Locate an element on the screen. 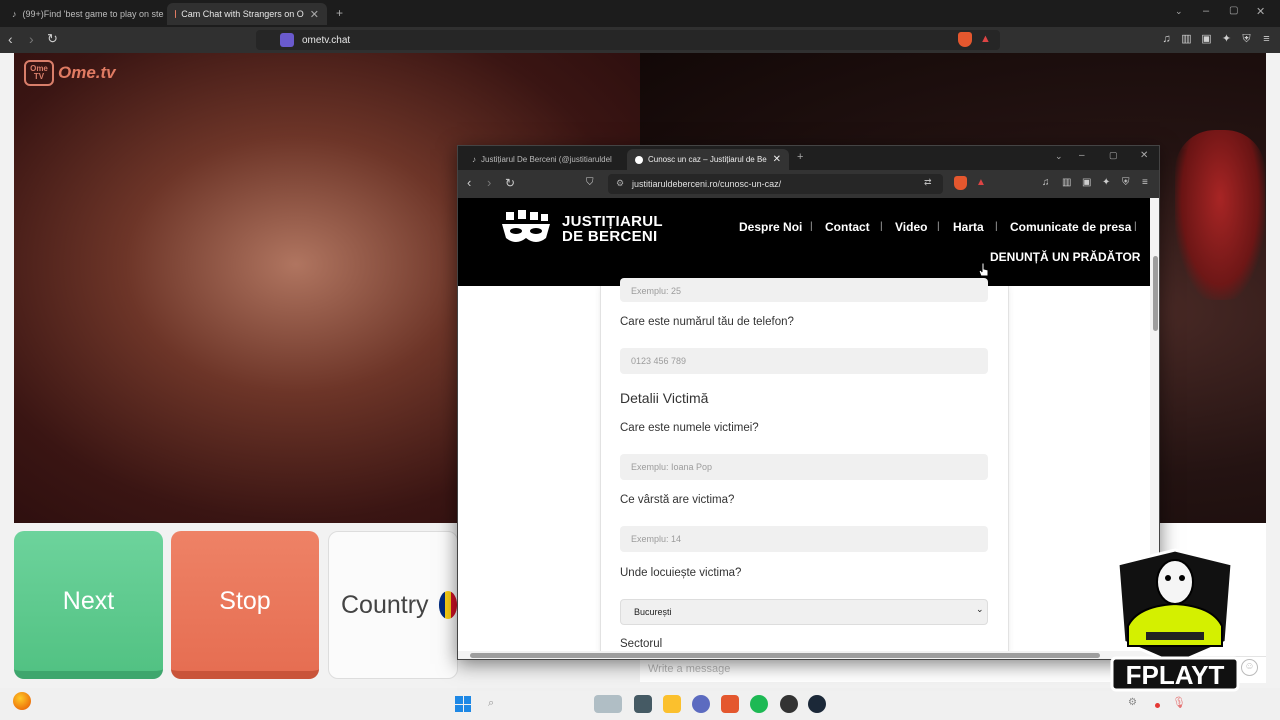 The height and width of the screenshot is (720, 1280). nav-video: Video is located at coordinates (911, 227).